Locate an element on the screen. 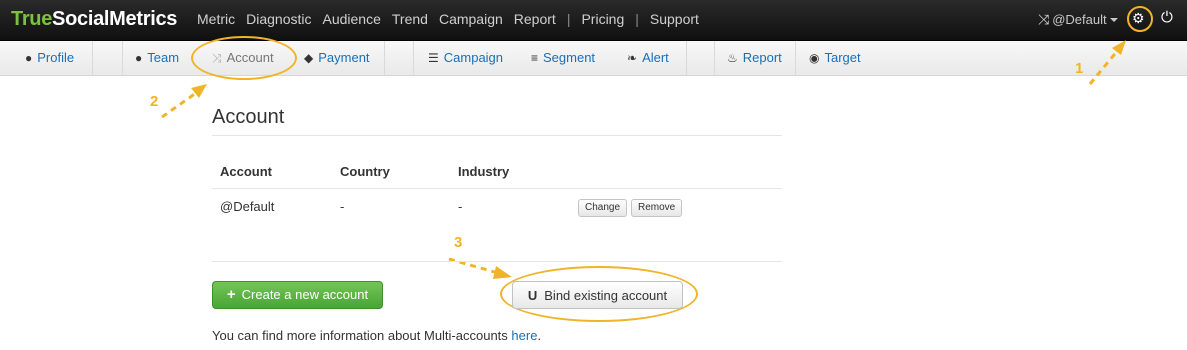 This screenshot has width=1187, height=350. cell-industry: - is located at coordinates (460, 206).